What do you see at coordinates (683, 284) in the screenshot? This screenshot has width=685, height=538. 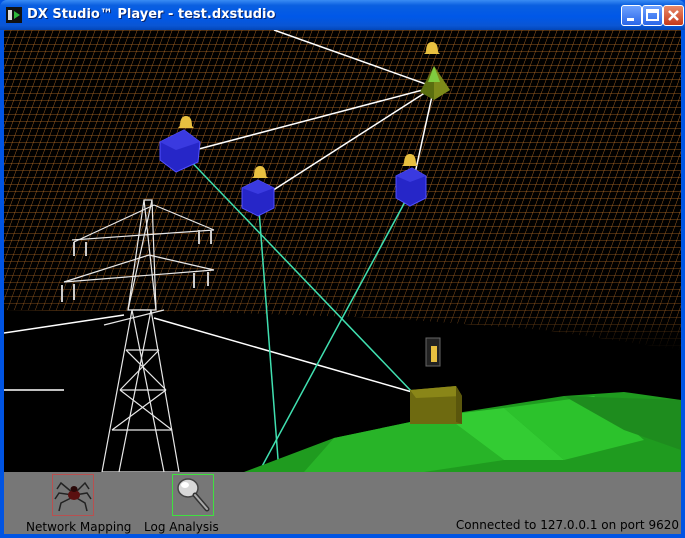 I see `window-frame-right` at bounding box center [683, 284].